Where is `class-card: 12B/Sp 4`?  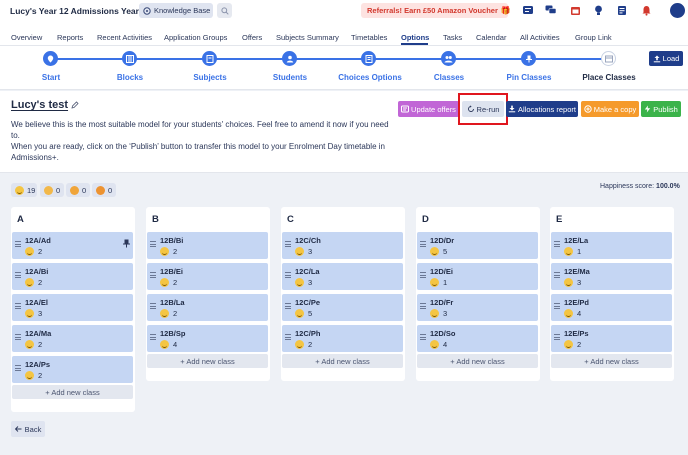 class-card: 12B/Sp 4 is located at coordinates (207, 338).